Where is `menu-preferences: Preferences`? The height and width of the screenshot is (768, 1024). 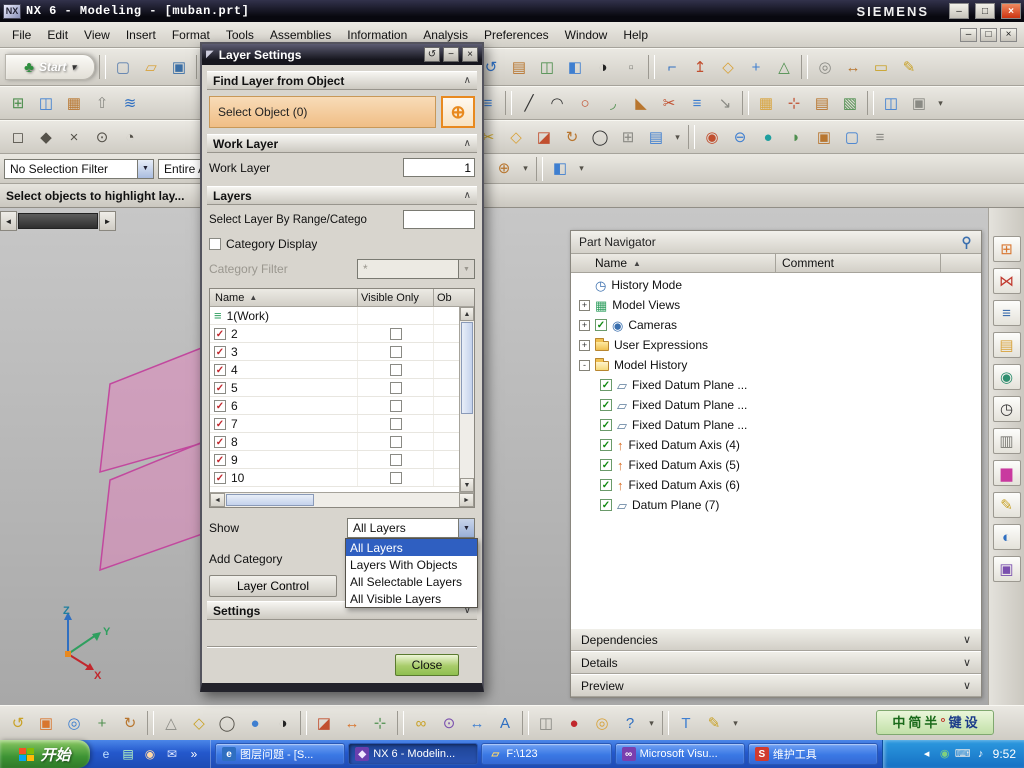
menu-preferences: Preferences is located at coordinates (516, 35).